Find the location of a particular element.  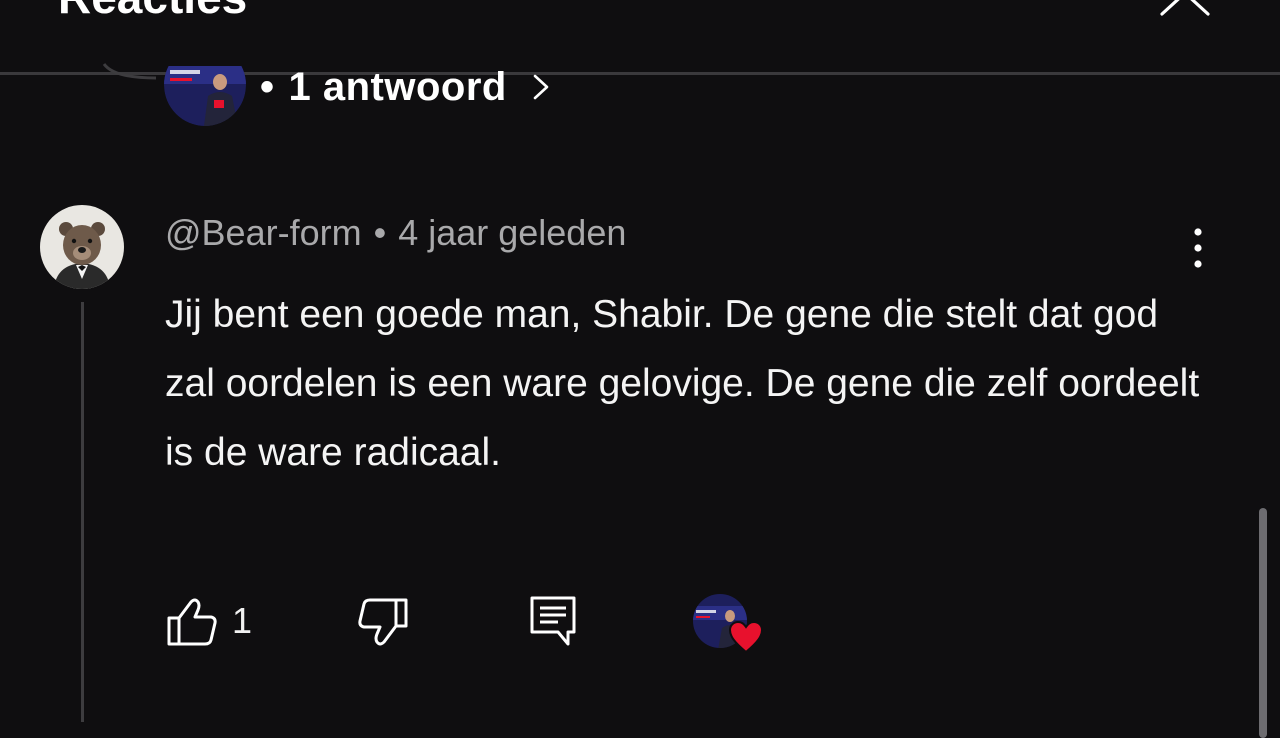

creator-heart is located at coordinates (728, 624).